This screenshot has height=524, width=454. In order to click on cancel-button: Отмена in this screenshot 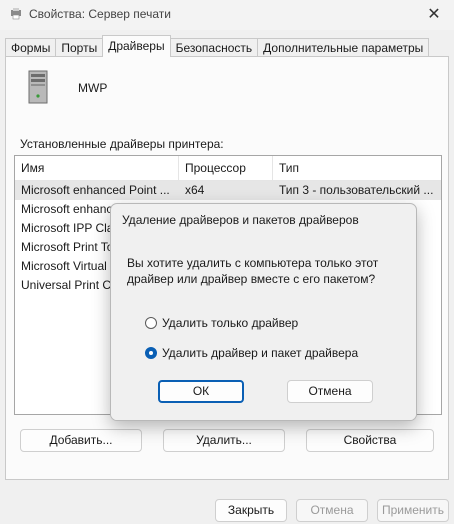, I will do `click(332, 510)`.